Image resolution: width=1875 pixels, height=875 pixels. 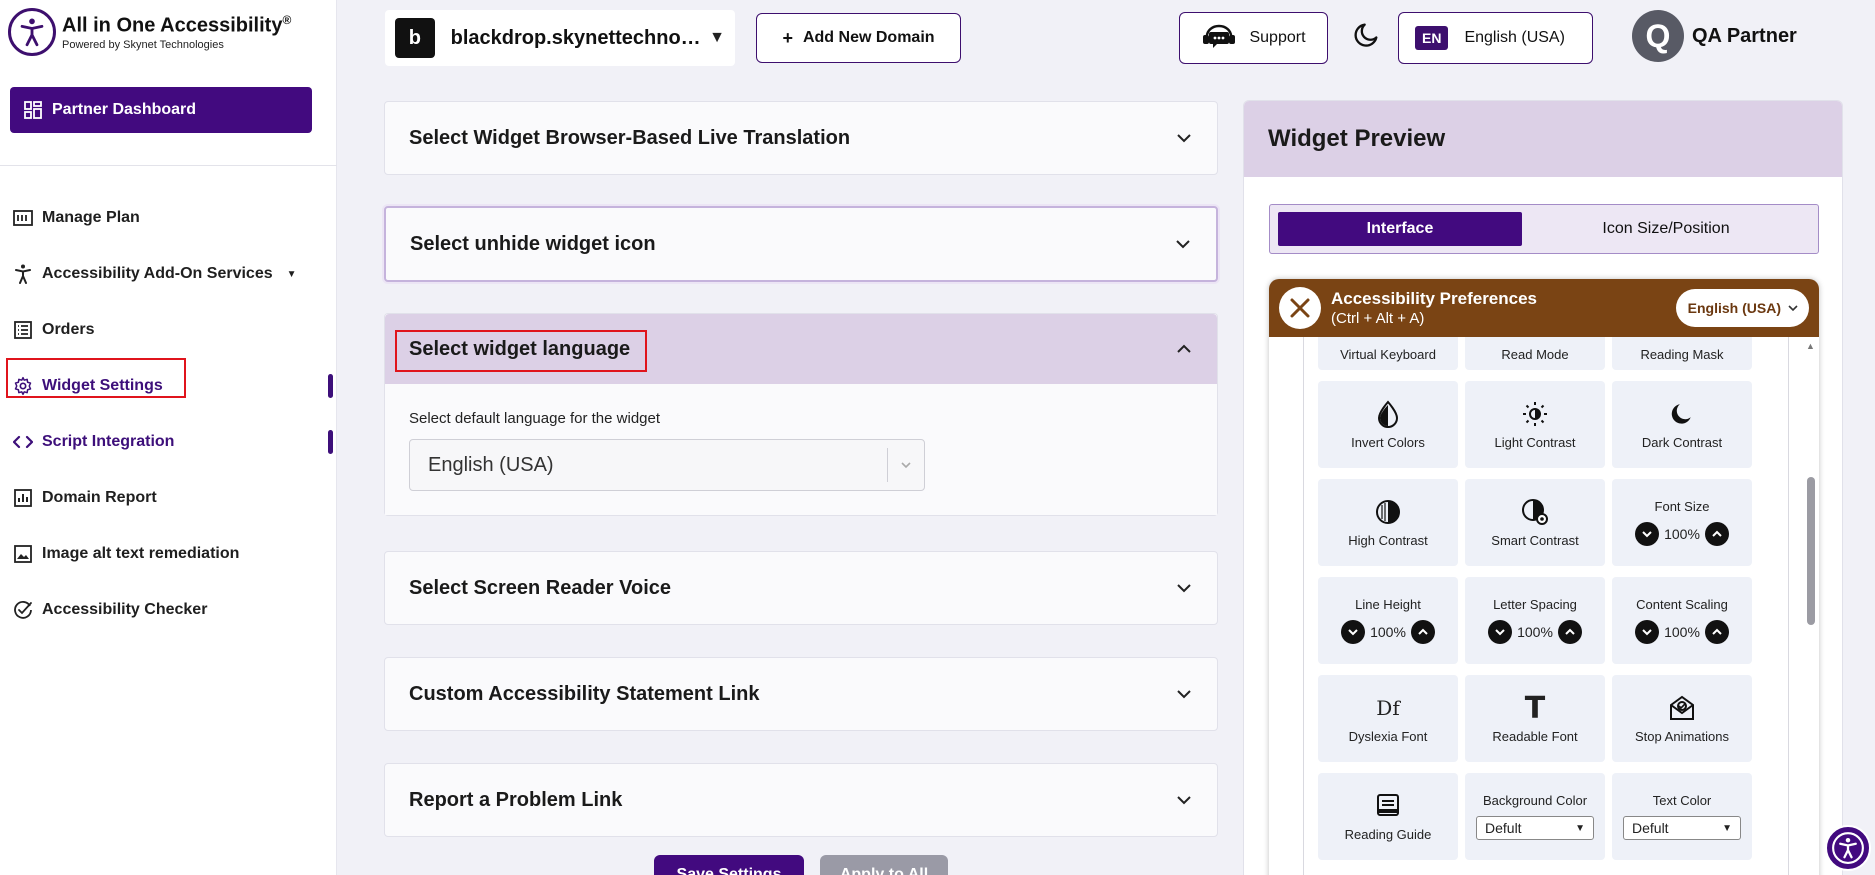 I want to click on accordion-header: Select Screen Reader Voice, so click(x=801, y=588).